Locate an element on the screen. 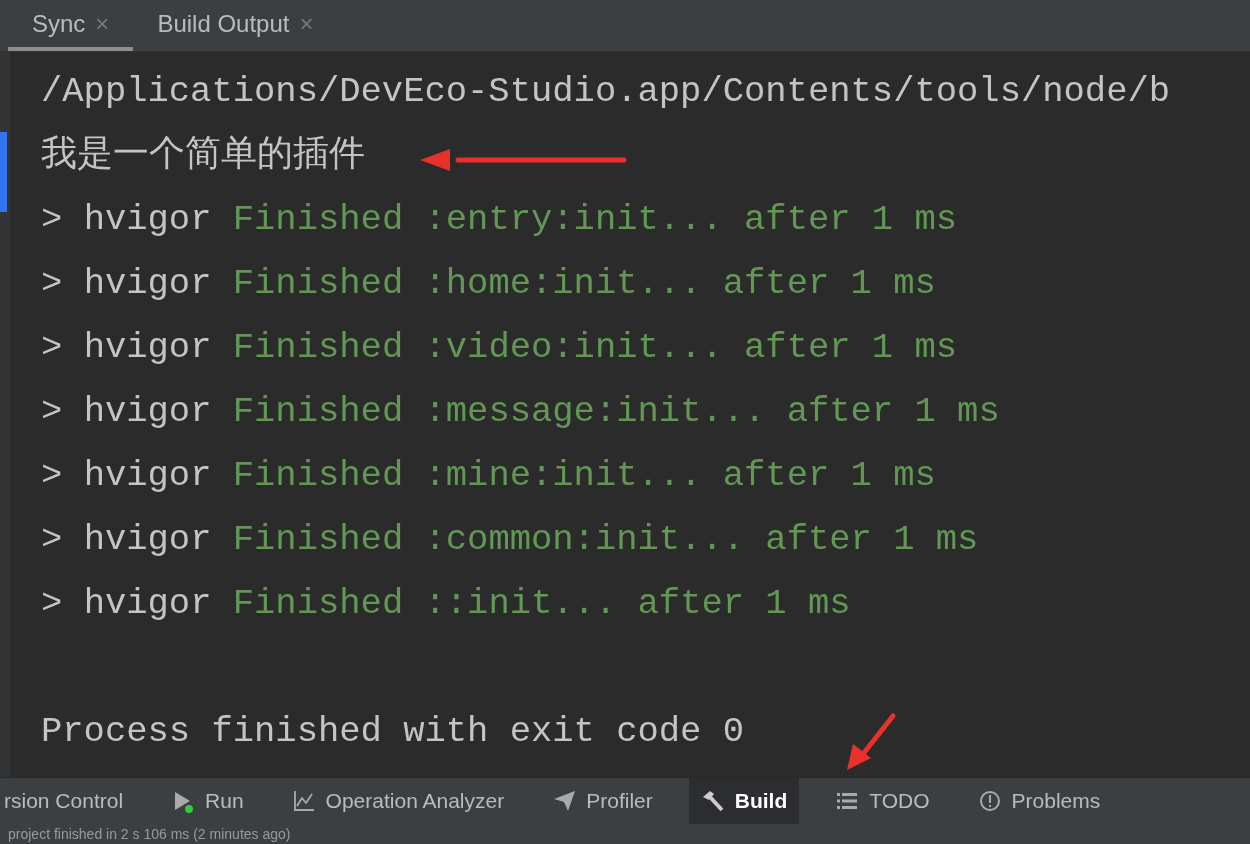 The height and width of the screenshot is (844, 1250). tool-window-button: rsion Control is located at coordinates (68, 801).